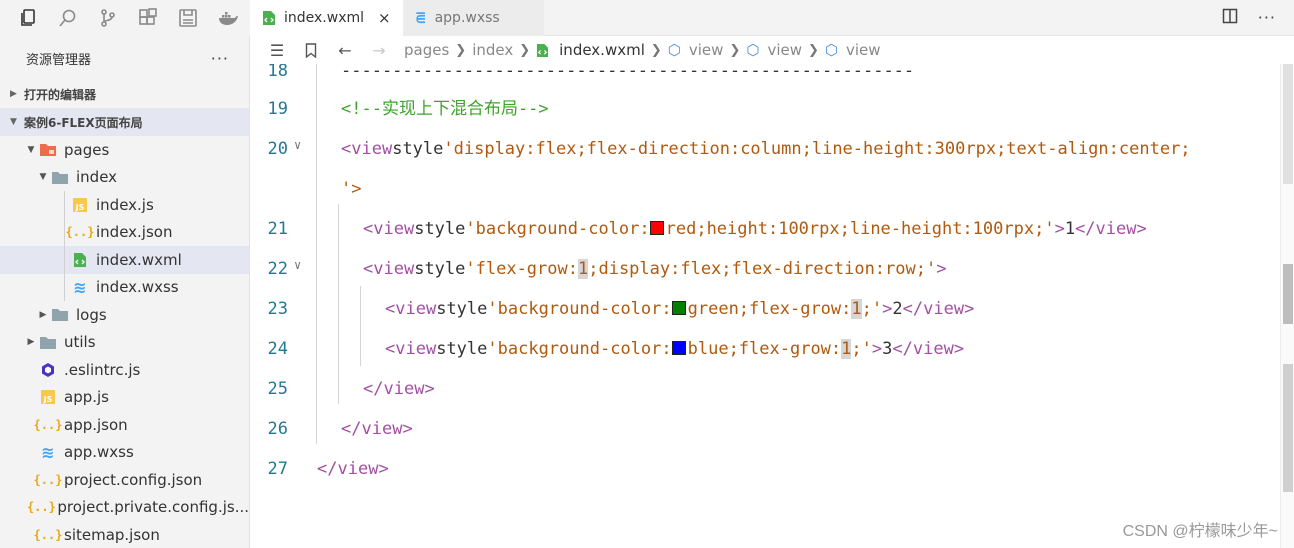  Describe the element at coordinates (96, 424) in the screenshot. I see `tree-item-label: app.json` at that location.